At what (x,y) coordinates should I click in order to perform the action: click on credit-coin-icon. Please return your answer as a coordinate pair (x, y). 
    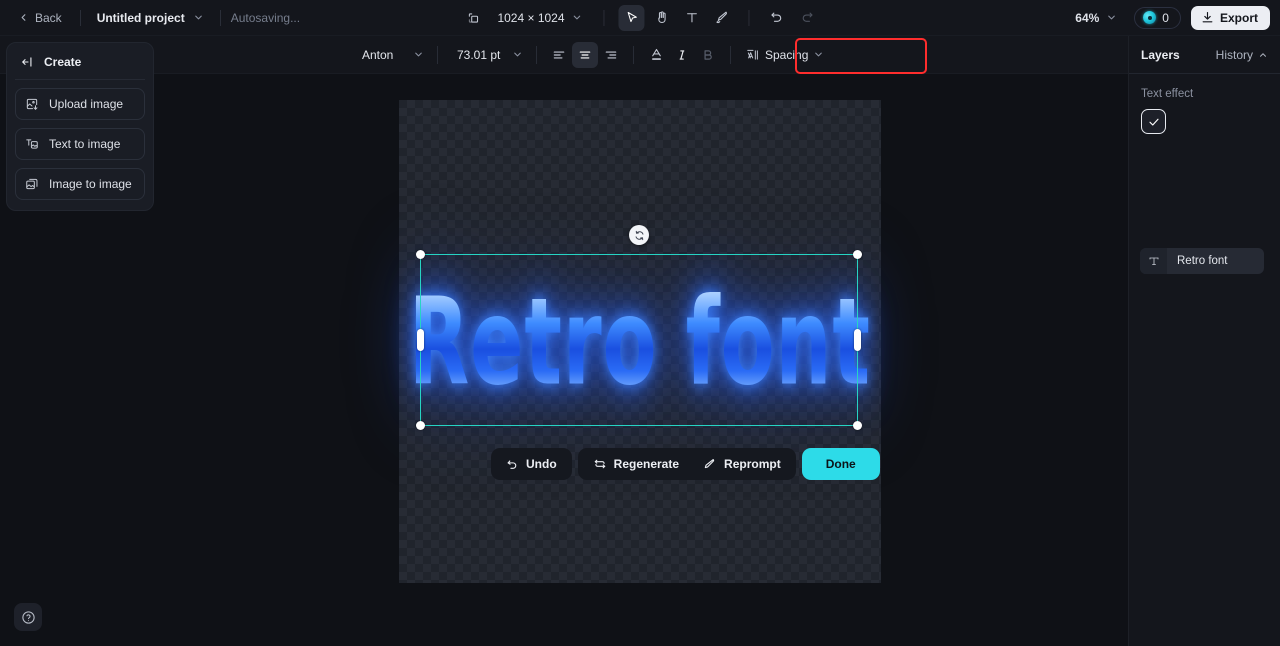
    Looking at the image, I should click on (1150, 17).